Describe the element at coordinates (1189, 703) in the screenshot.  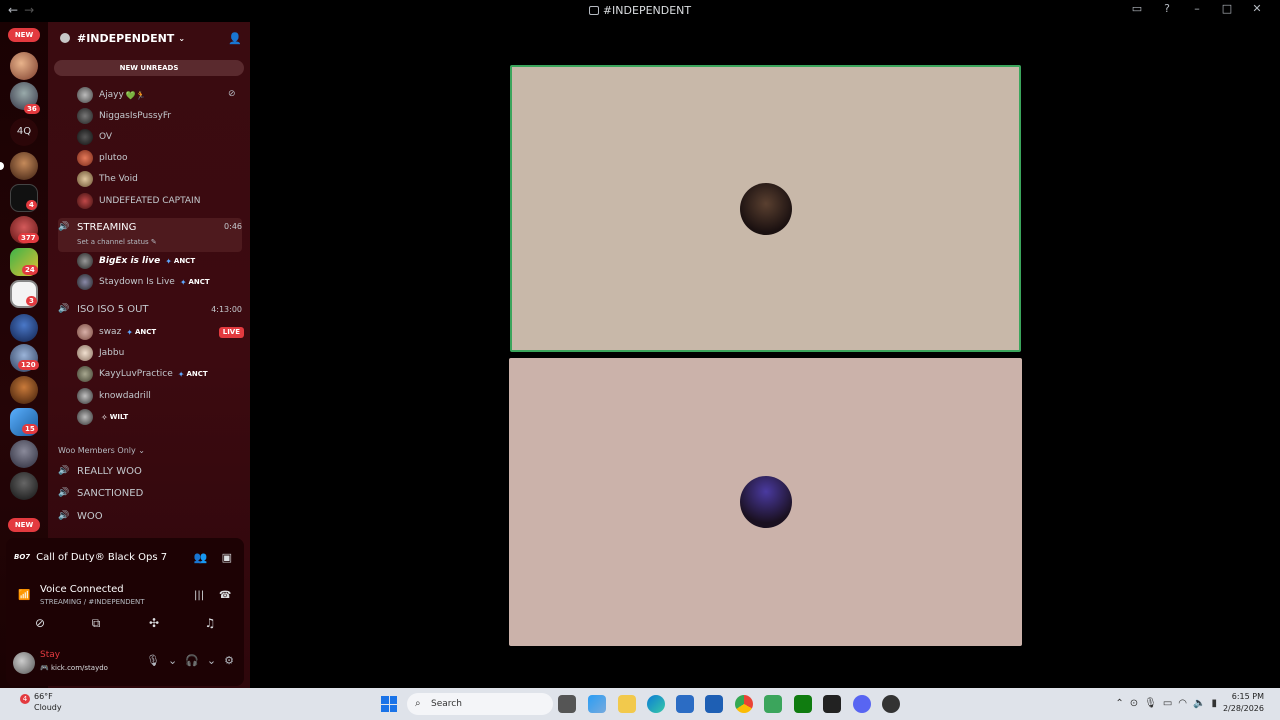
I see `system-tray: ⌃ ⊙ 🎙 ▭ ◠ 🔈 ▮ 6:15 PM 2/28/2026` at that location.